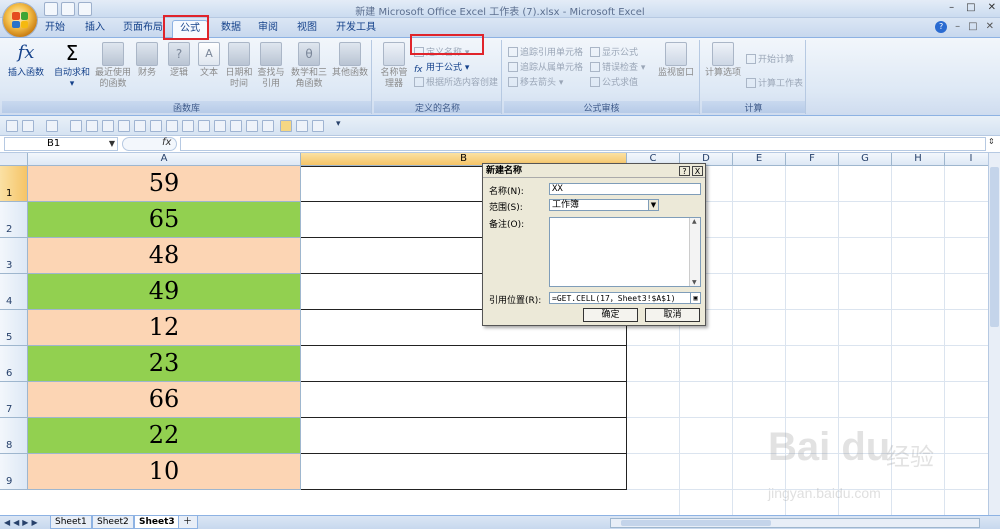 The image size is (1000, 529). I want to click on column-header-g: G, so click(865, 159).